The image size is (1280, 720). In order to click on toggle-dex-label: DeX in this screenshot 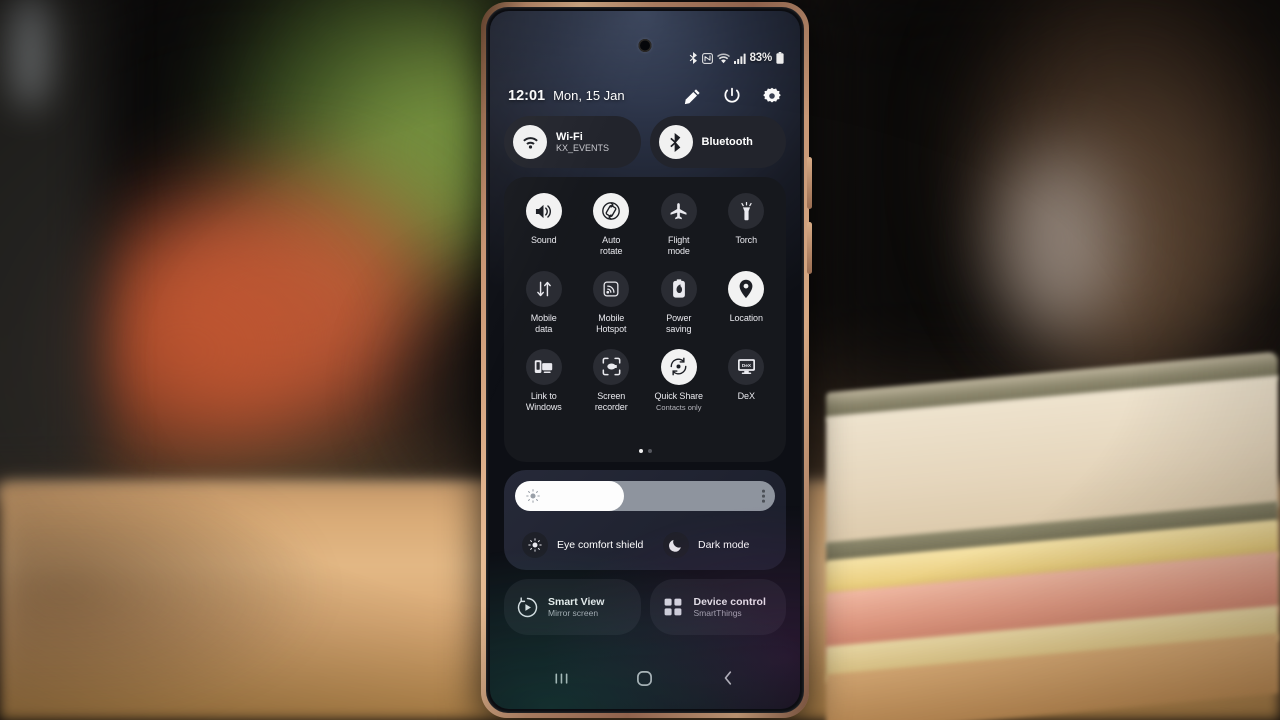, I will do `click(746, 395)`.